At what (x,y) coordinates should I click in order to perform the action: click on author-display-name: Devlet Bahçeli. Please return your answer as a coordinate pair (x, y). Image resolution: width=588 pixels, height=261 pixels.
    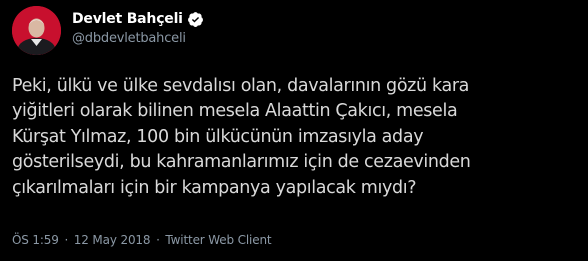
    Looking at the image, I should click on (127, 19).